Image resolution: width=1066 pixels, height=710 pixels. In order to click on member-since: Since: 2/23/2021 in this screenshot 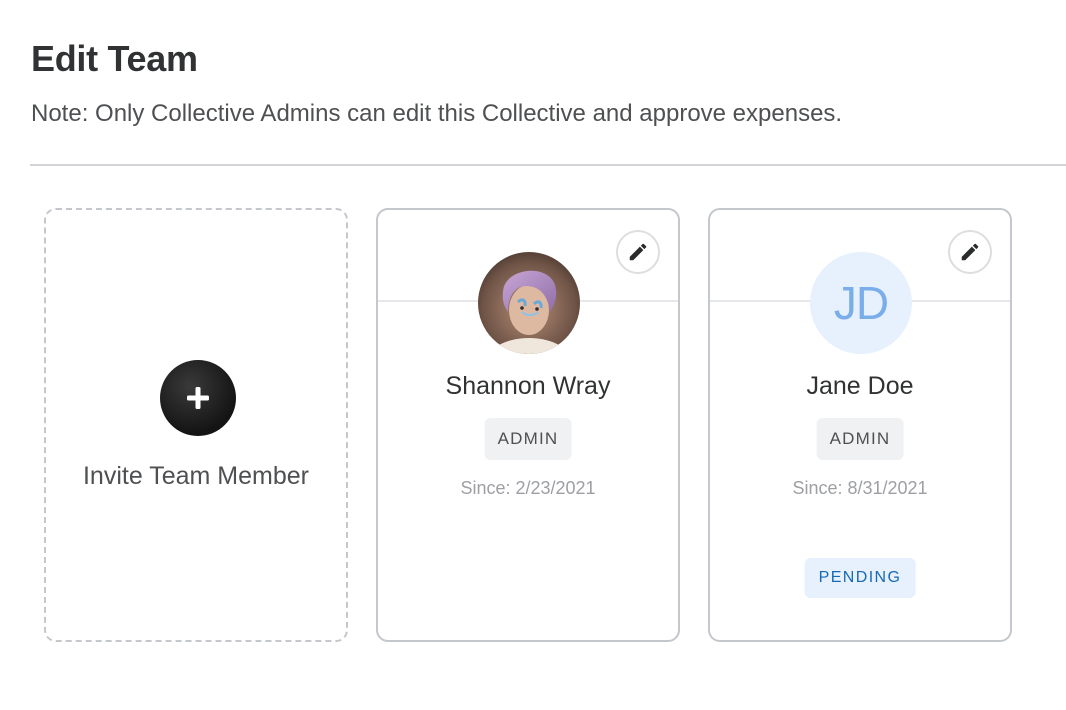, I will do `click(528, 488)`.